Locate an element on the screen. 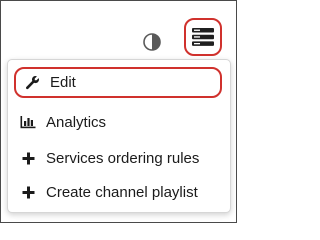  menu-item-edit: Edit is located at coordinates (118, 82).